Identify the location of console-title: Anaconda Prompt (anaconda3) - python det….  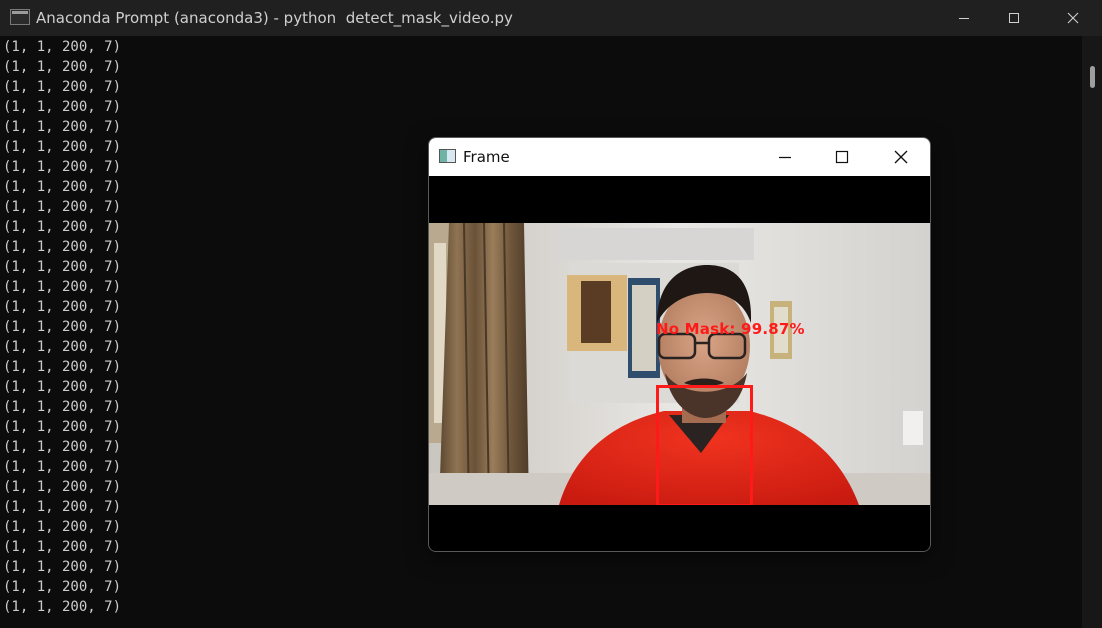
(274, 18).